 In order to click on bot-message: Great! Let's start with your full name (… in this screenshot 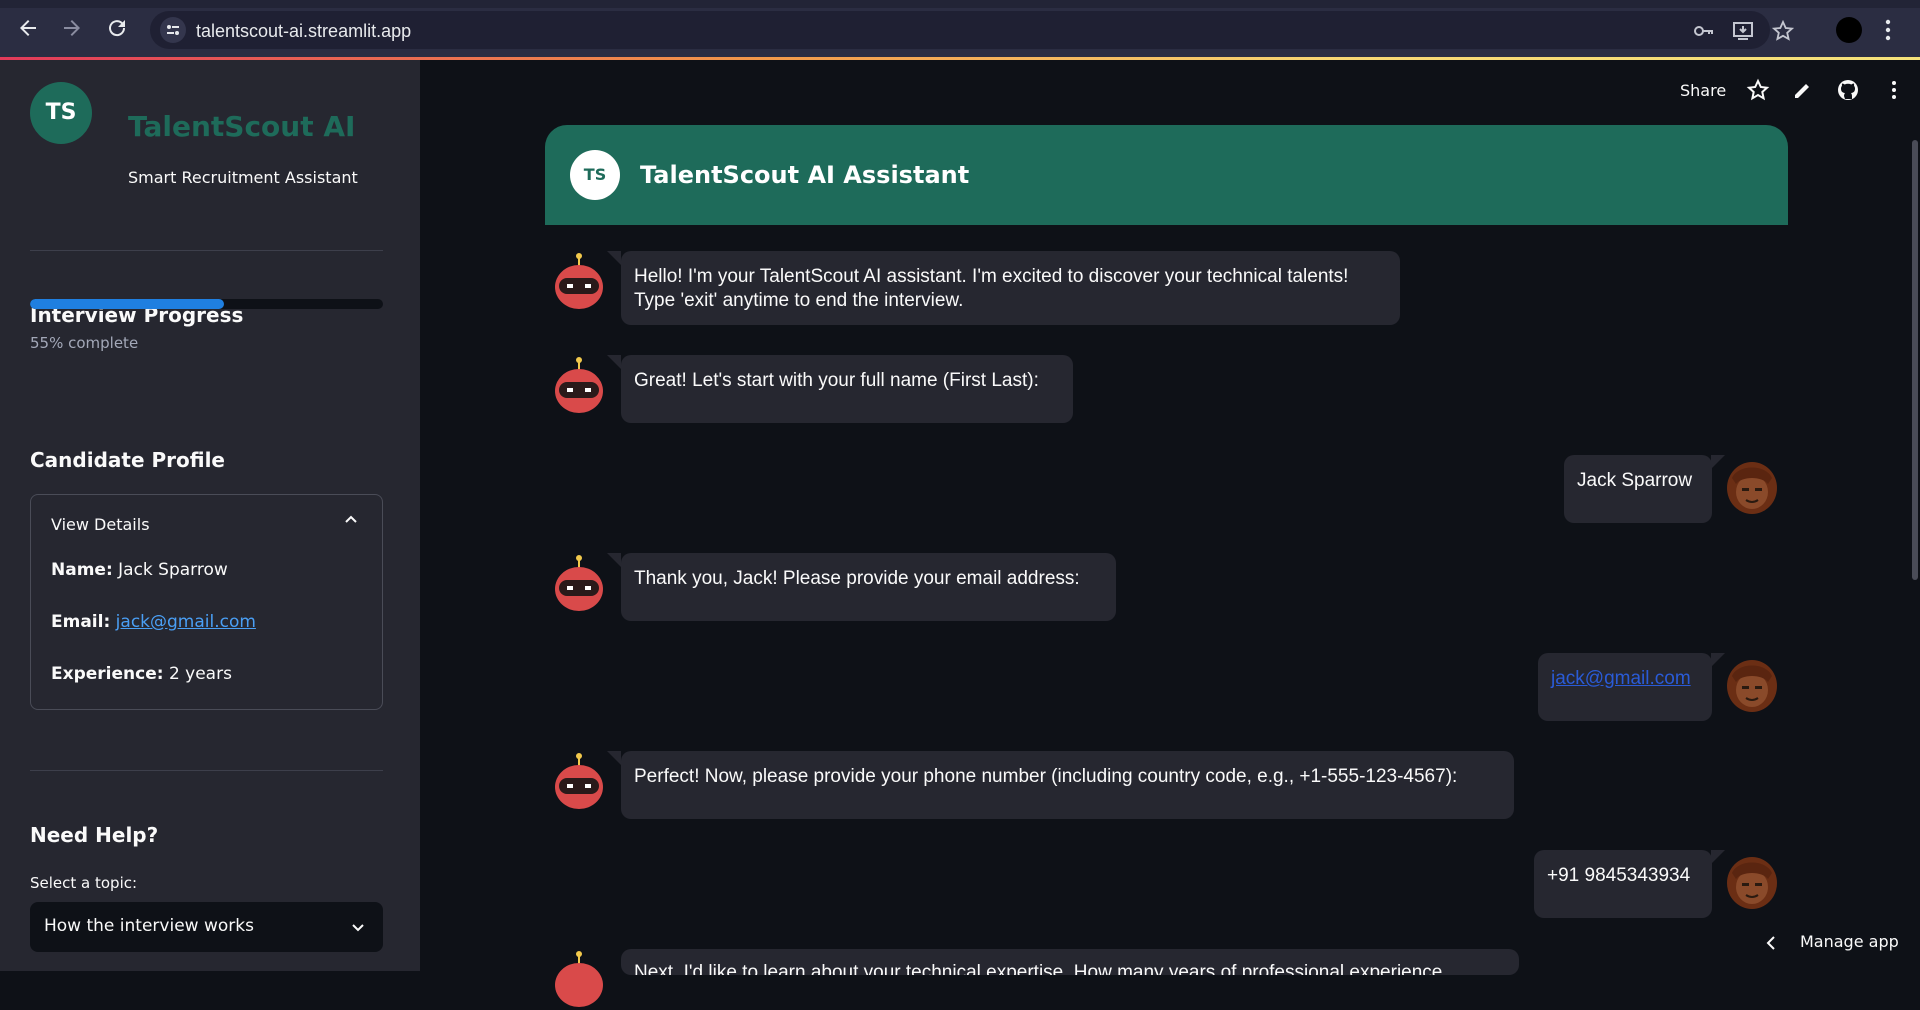, I will do `click(847, 389)`.